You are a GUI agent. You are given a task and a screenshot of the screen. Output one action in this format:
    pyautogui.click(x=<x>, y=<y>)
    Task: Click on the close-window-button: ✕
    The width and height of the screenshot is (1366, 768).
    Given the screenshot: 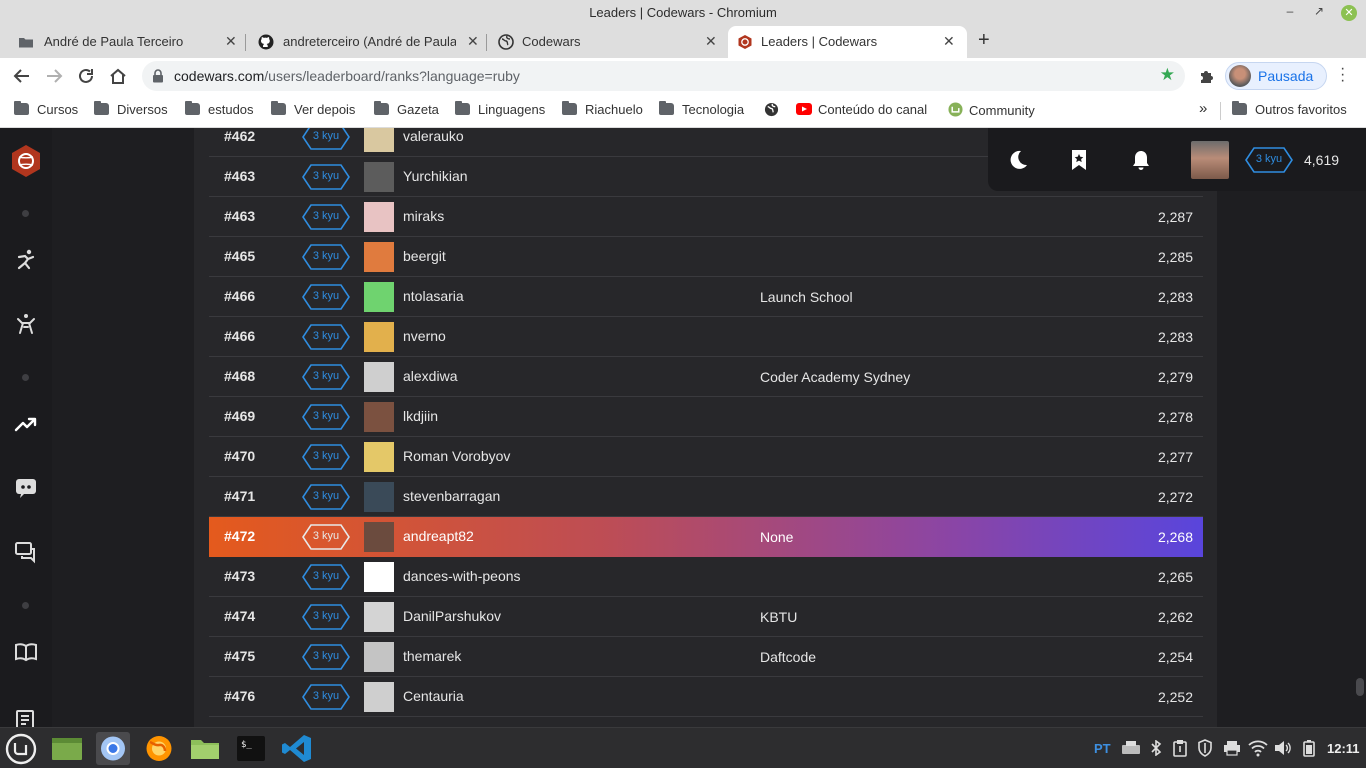 What is the action you would take?
    pyautogui.click(x=1349, y=13)
    